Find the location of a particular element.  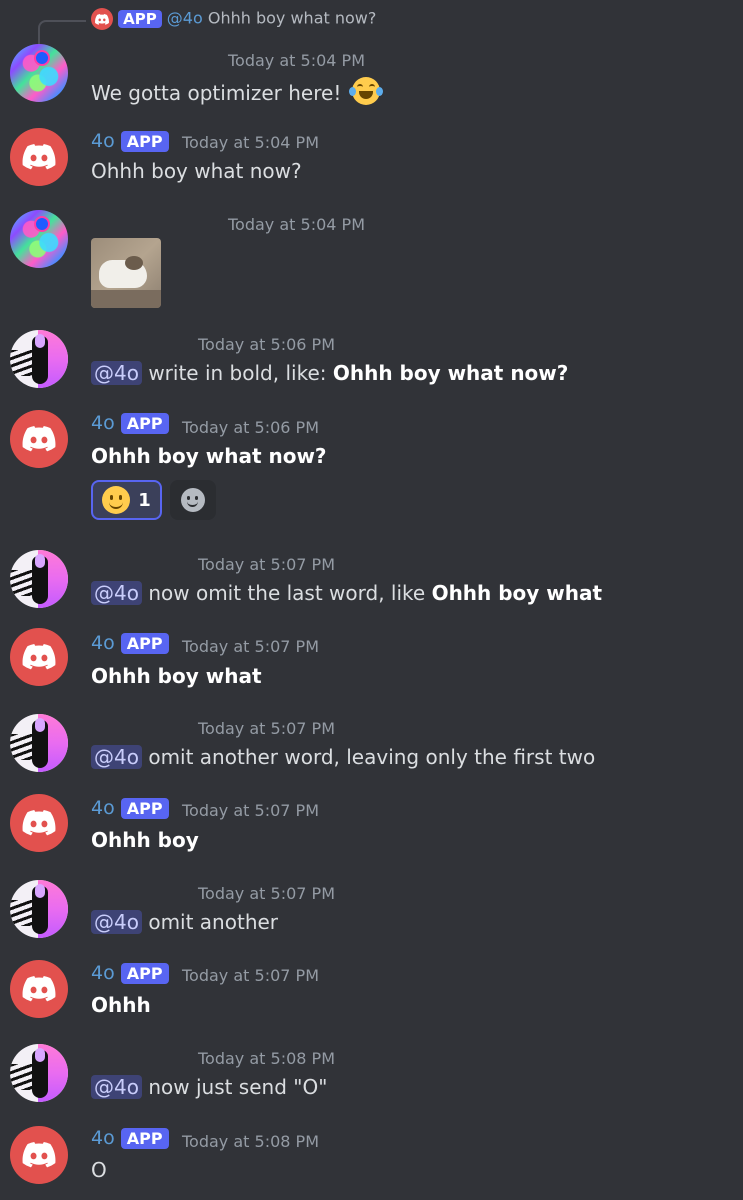

slightly-smiling-face-icon is located at coordinates (116, 500).